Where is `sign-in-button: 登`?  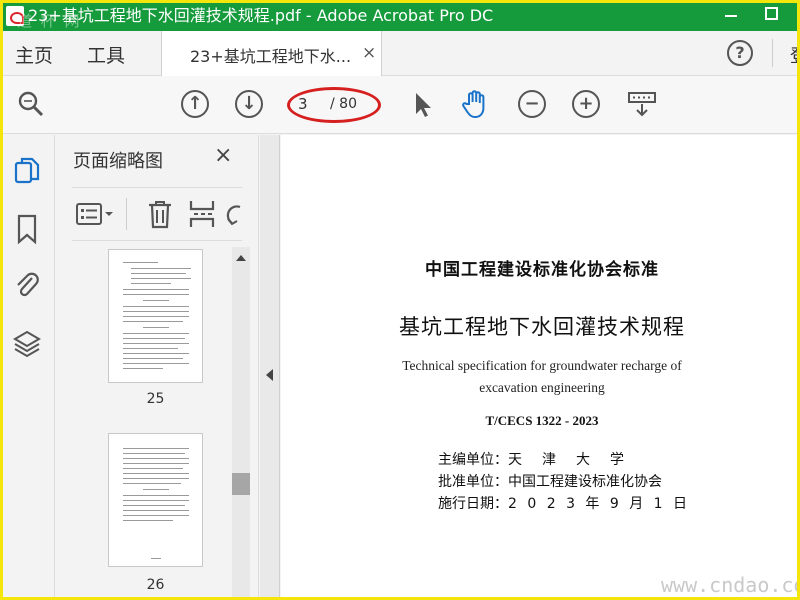 sign-in-button: 登 is located at coordinates (793, 55).